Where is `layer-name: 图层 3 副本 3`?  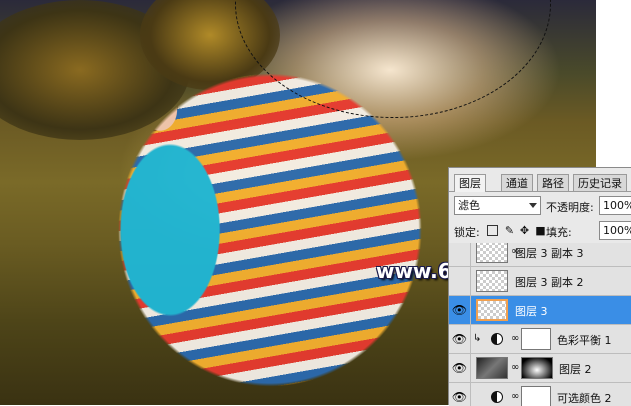 layer-name: 图层 3 副本 3 is located at coordinates (549, 253).